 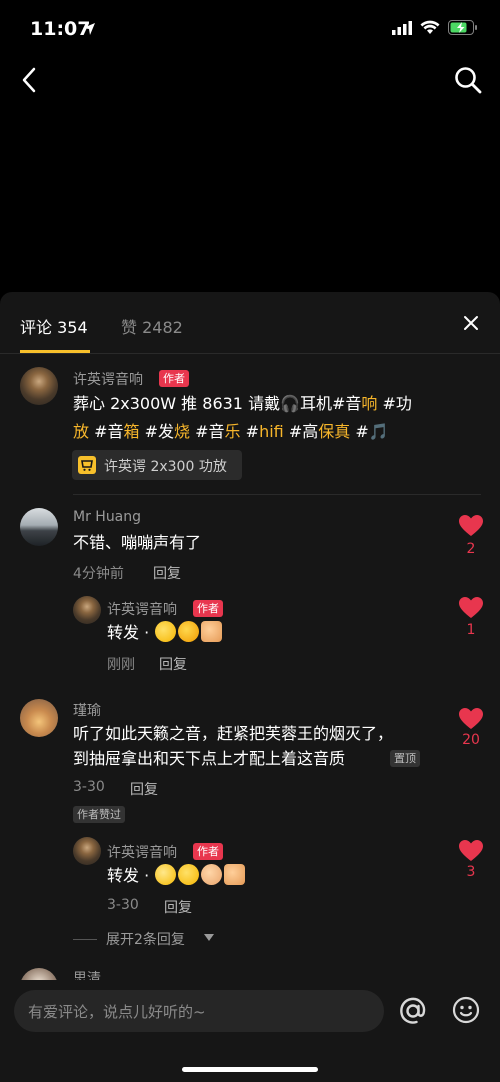 I want to click on comment-text-segment: 🎧, so click(x=290, y=403).